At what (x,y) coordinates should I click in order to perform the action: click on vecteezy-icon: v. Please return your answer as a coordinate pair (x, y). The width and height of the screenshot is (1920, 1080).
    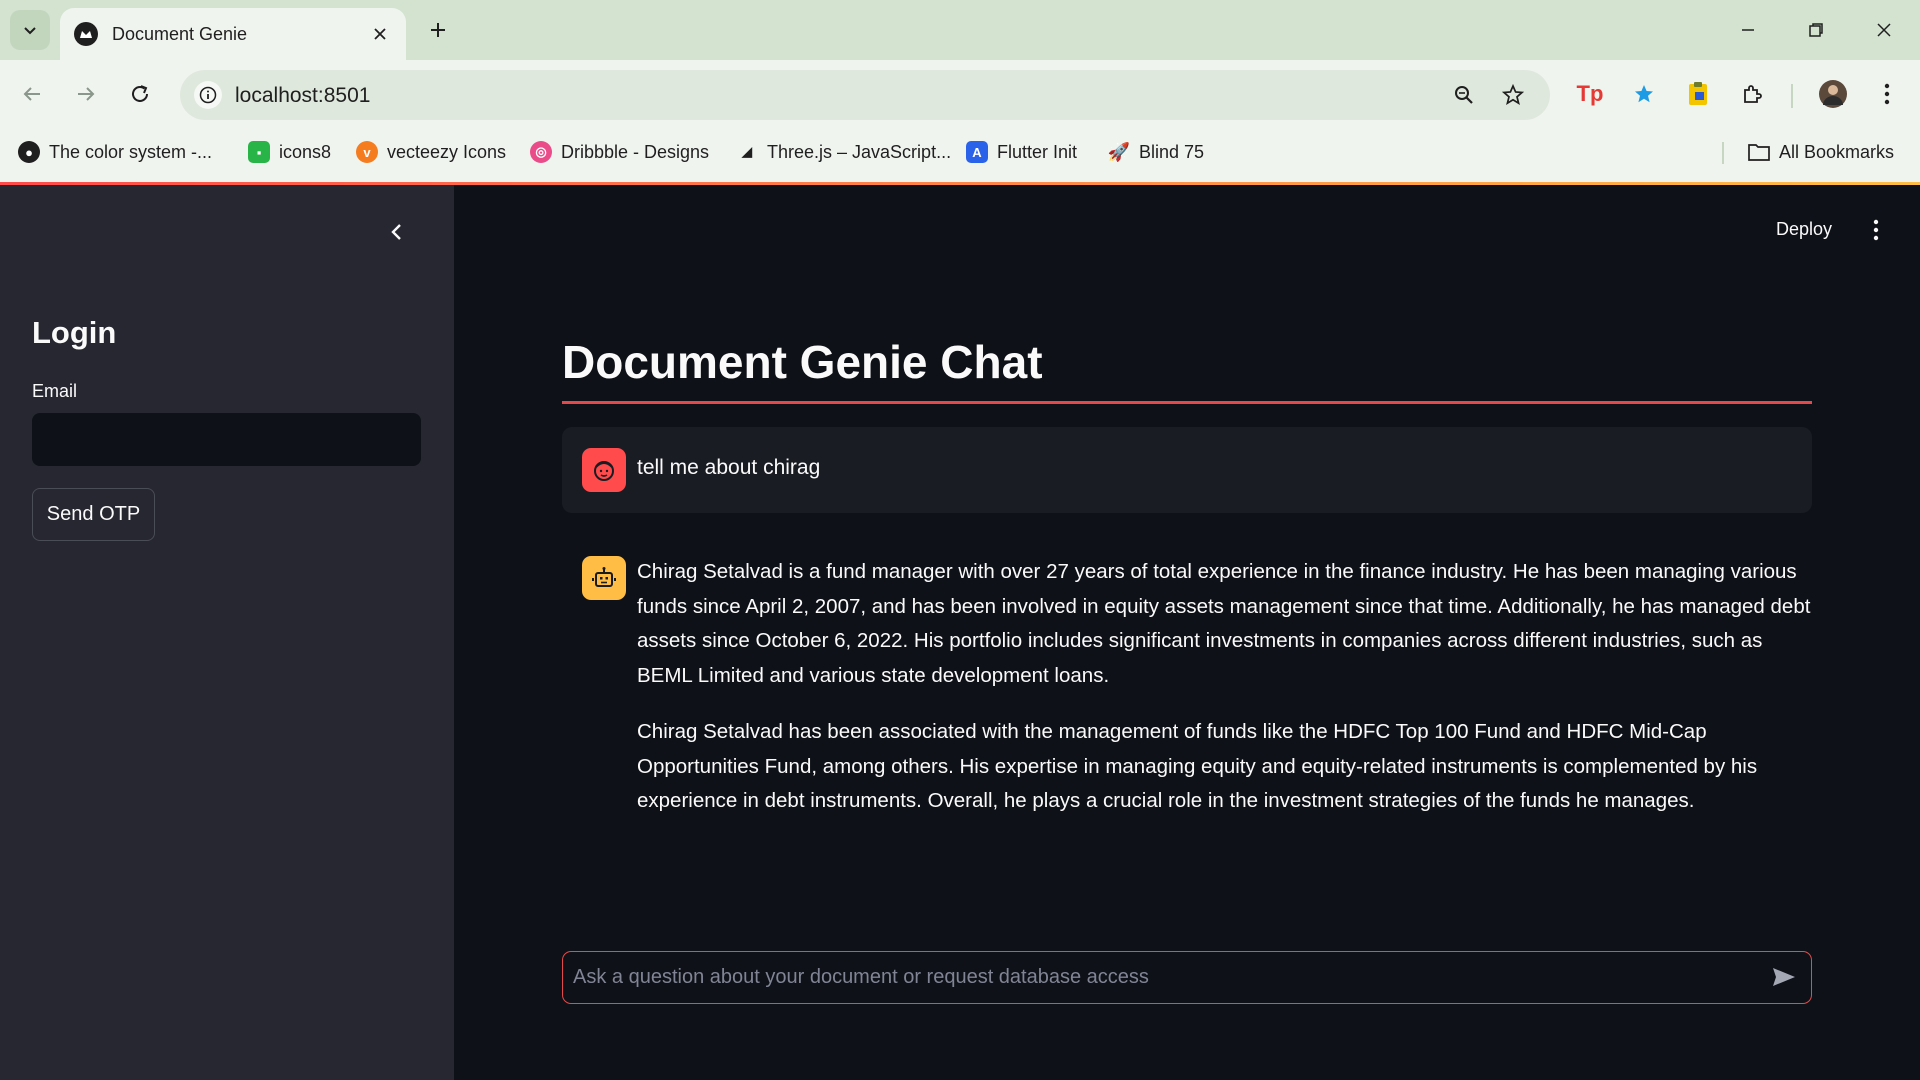
    Looking at the image, I should click on (367, 152).